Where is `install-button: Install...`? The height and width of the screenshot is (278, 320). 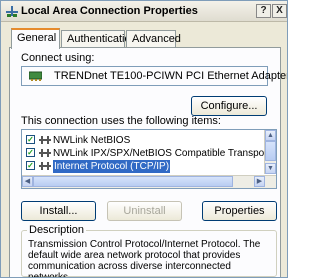 install-button: Install... is located at coordinates (58, 211).